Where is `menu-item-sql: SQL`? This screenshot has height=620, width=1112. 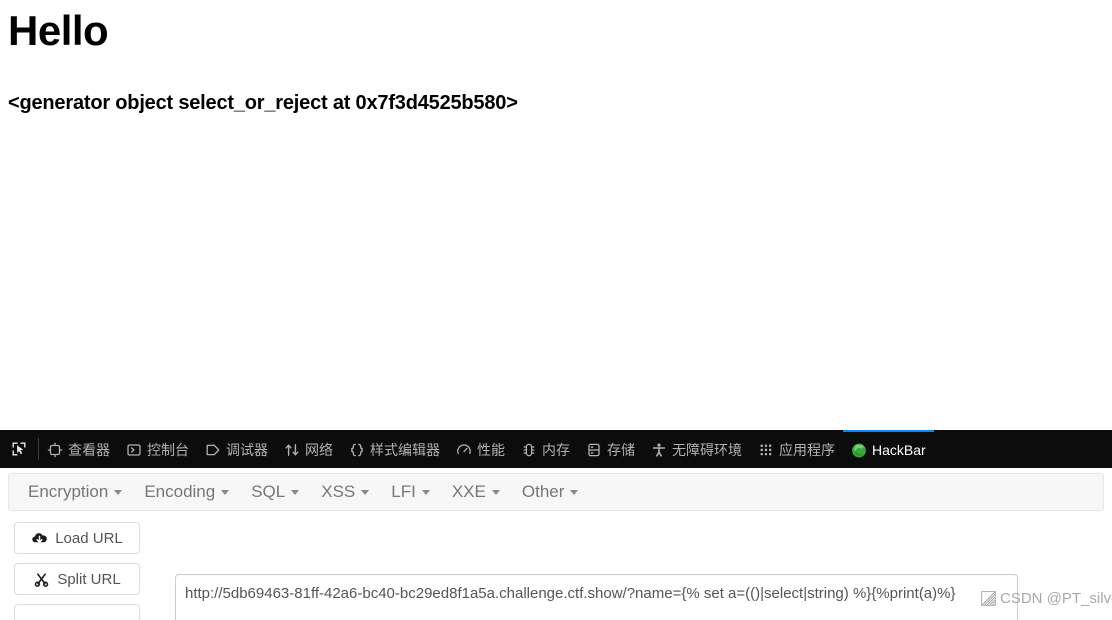
menu-item-sql: SQL is located at coordinates (275, 492).